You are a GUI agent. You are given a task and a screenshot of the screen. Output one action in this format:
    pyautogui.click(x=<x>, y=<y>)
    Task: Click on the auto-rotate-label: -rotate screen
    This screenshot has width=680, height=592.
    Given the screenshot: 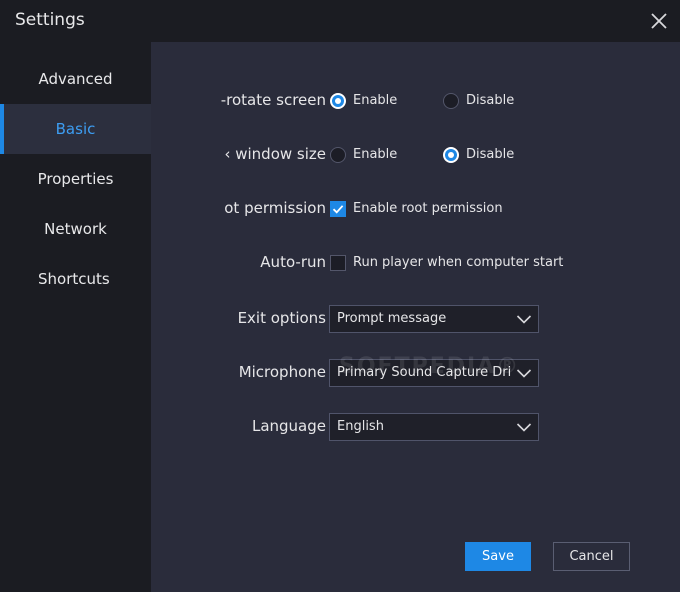 What is the action you would take?
    pyautogui.click(x=273, y=100)
    